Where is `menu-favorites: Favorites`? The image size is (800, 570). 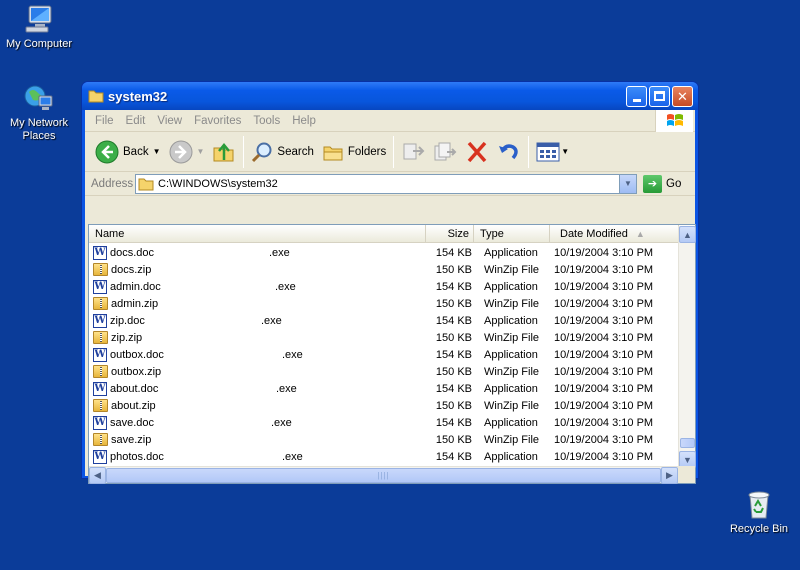 menu-favorites: Favorites is located at coordinates (217, 121).